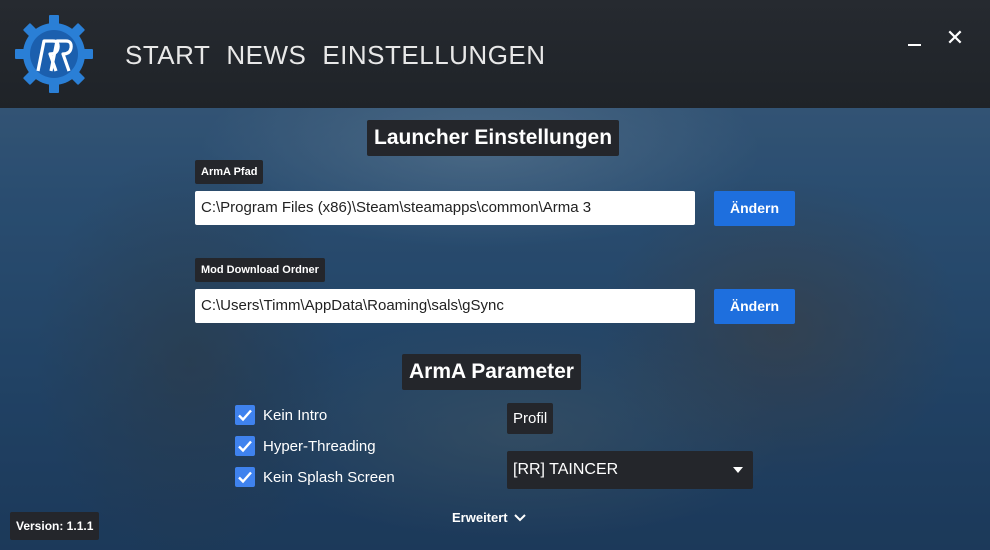 This screenshot has height=550, width=990. Describe the element at coordinates (519, 517) in the screenshot. I see `chevron-down-icon` at that location.